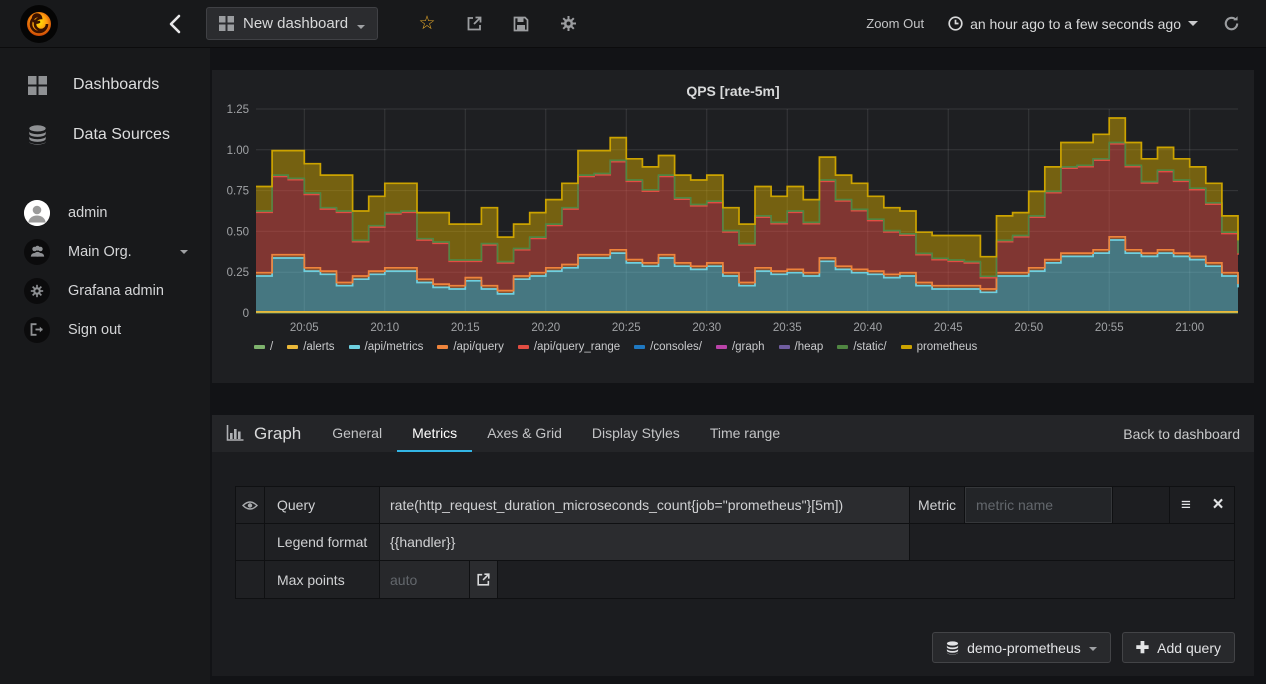  What do you see at coordinates (435, 433) in the screenshot?
I see `tab-metrics: Metrics` at bounding box center [435, 433].